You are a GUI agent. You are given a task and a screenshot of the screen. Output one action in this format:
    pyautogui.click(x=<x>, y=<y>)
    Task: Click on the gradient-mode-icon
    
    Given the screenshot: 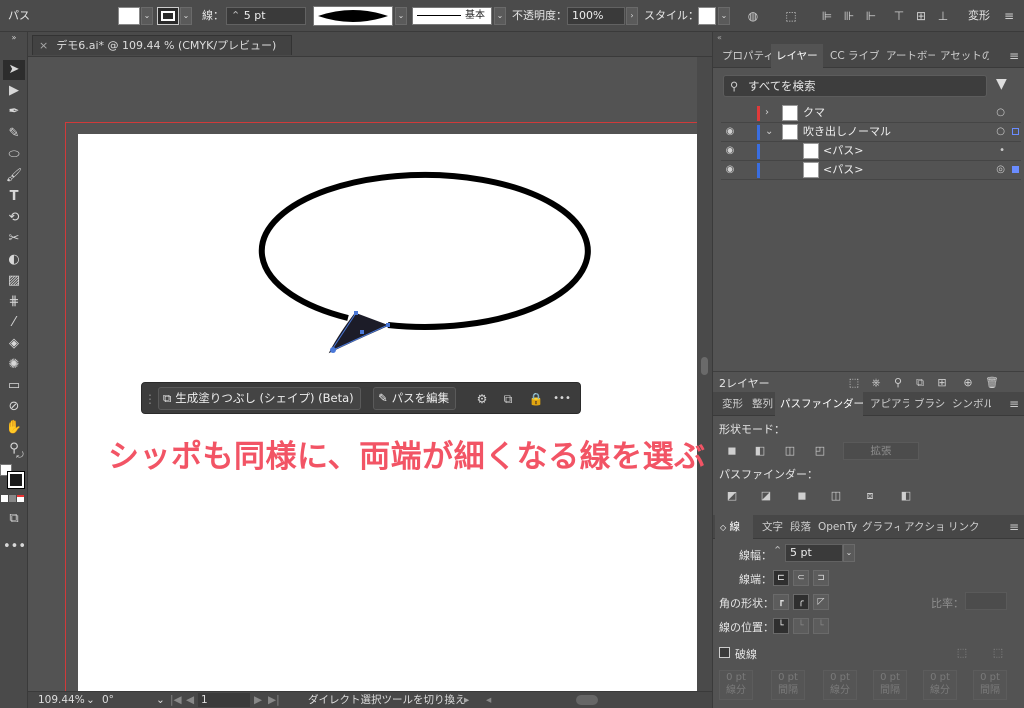 What is the action you would take?
    pyautogui.click(x=12, y=498)
    